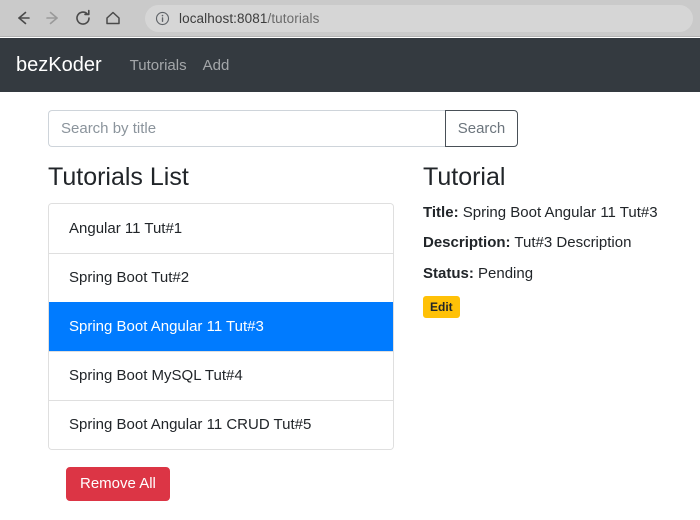 The height and width of the screenshot is (520, 700). I want to click on url-path: /tutorials, so click(293, 18).